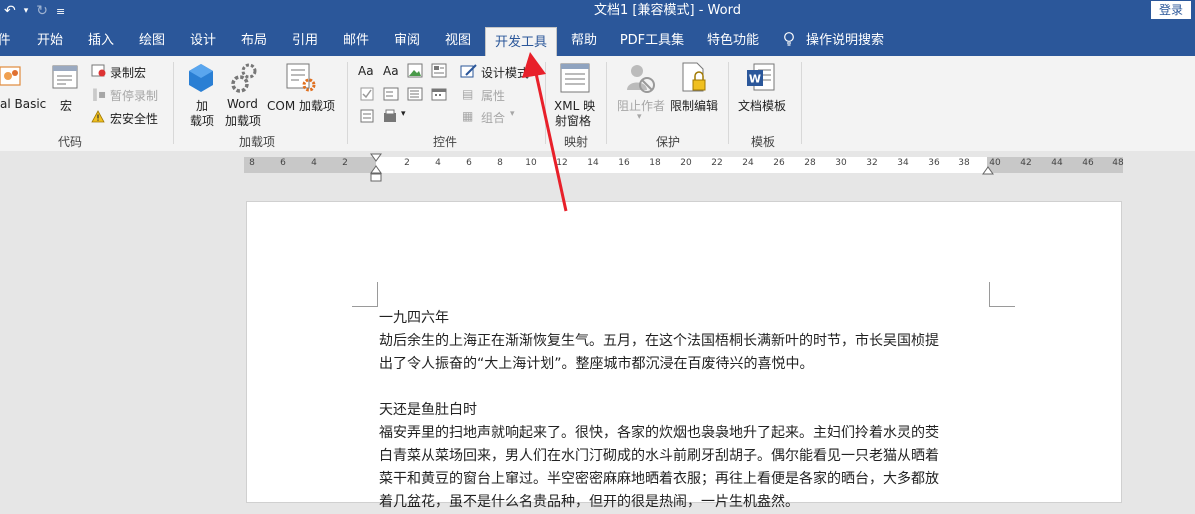 This screenshot has width=1195, height=514. What do you see at coordinates (717, 163) in the screenshot?
I see `ruler-number: 22` at bounding box center [717, 163].